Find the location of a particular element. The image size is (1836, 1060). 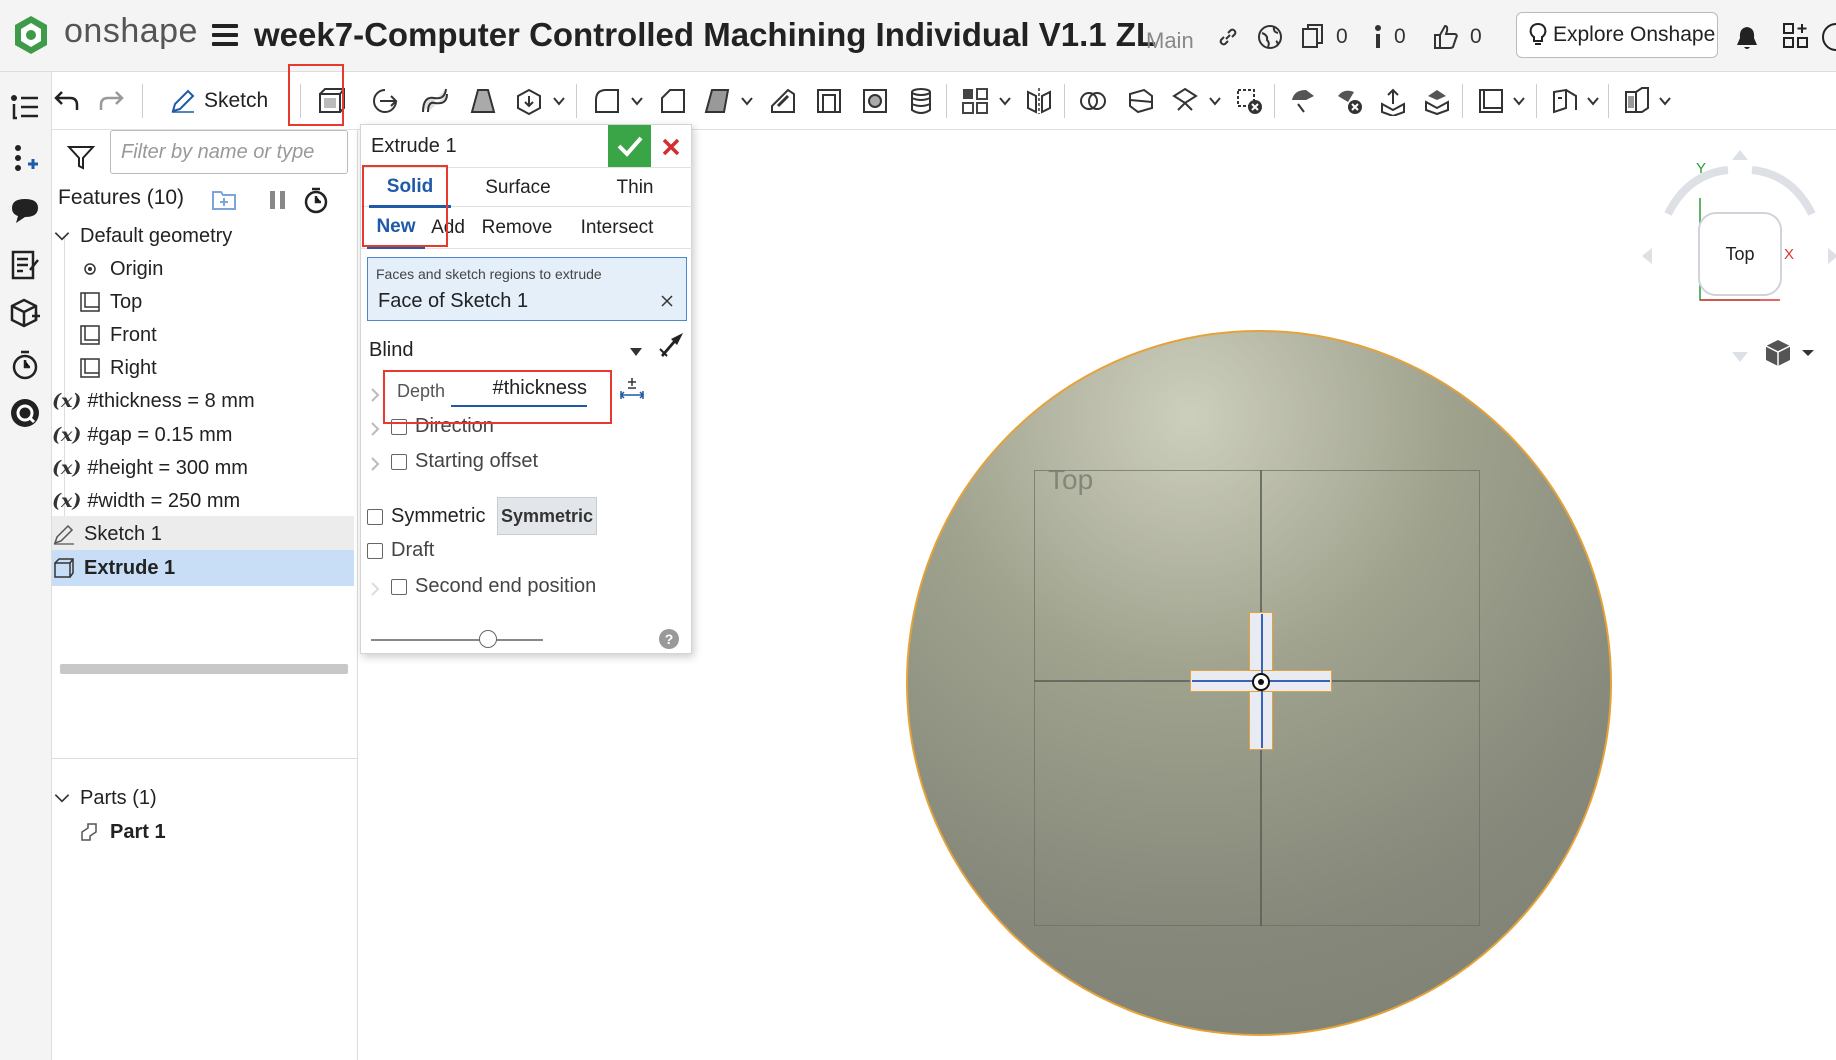

undo-icon is located at coordinates (67, 101).